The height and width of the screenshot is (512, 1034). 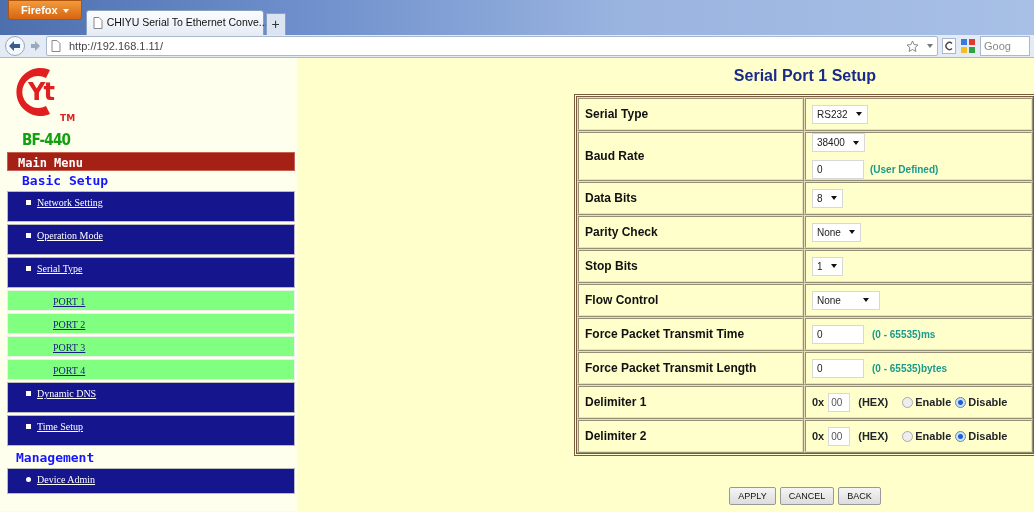 What do you see at coordinates (66, 479) in the screenshot?
I see `menu-link: Device Admin` at bounding box center [66, 479].